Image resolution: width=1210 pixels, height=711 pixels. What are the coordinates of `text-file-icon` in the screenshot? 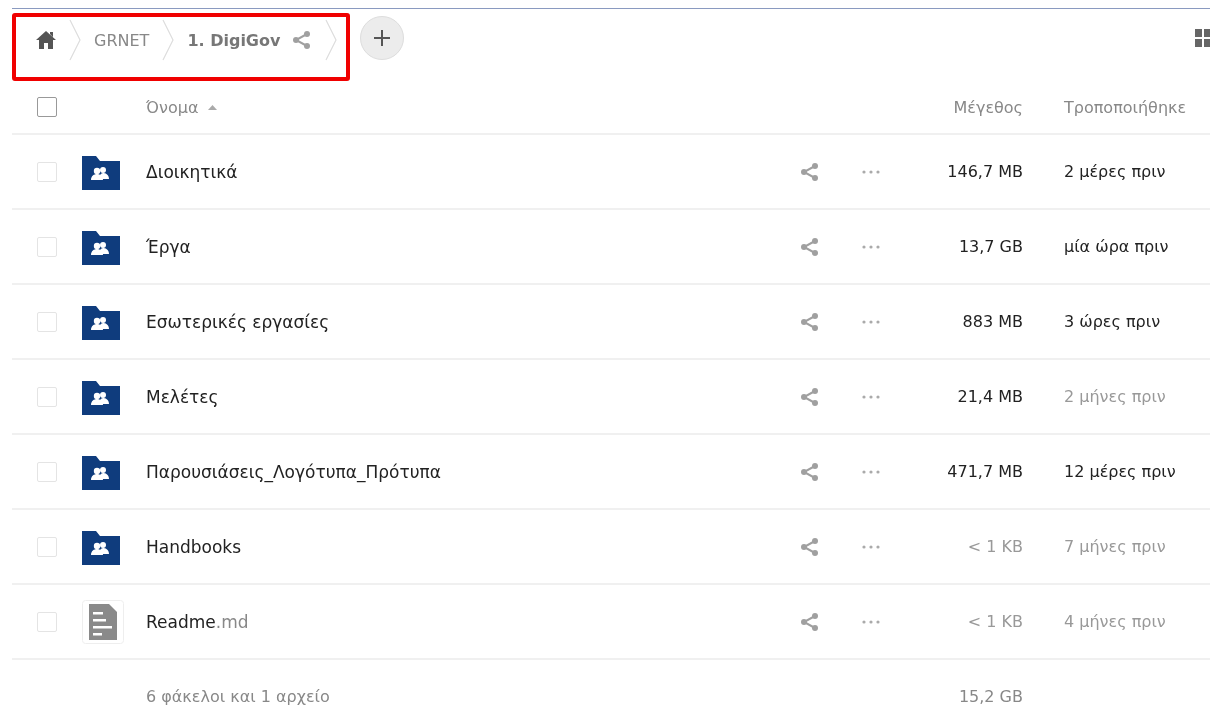 It's located at (103, 621).